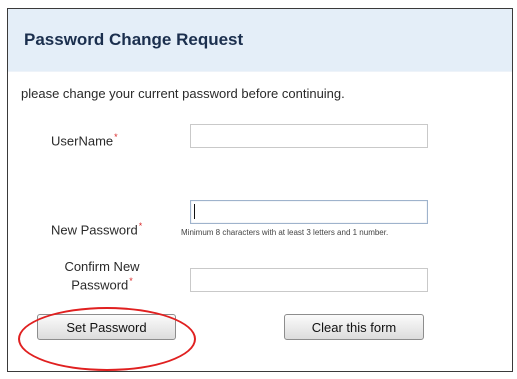 The image size is (517, 379). Describe the element at coordinates (194, 211) in the screenshot. I see `text-cursor` at that location.